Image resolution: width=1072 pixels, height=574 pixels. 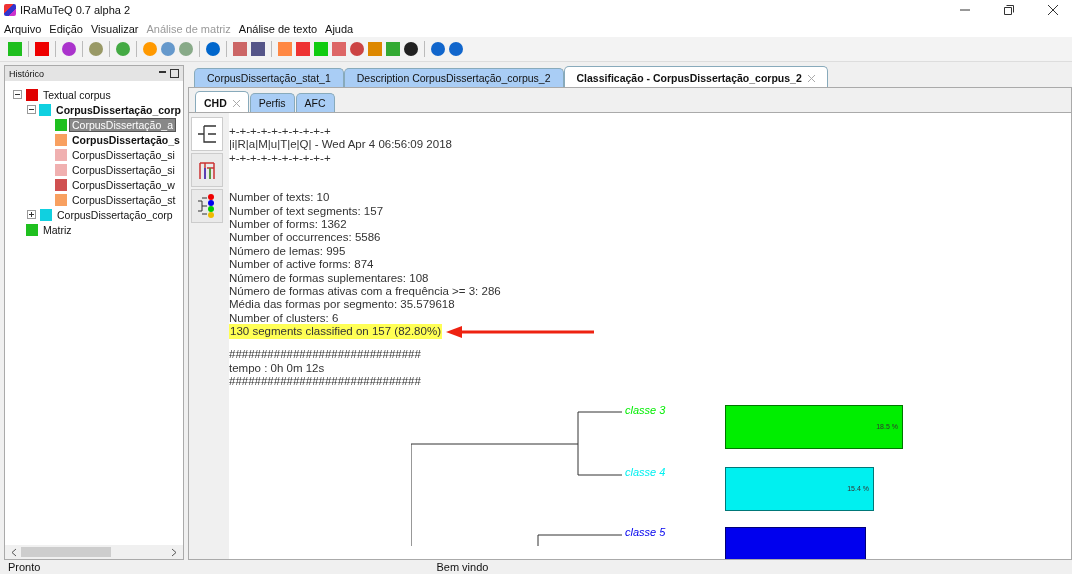 I want to click on tab: Description CorpusDissertação_corpus_2, so click(x=453, y=77).